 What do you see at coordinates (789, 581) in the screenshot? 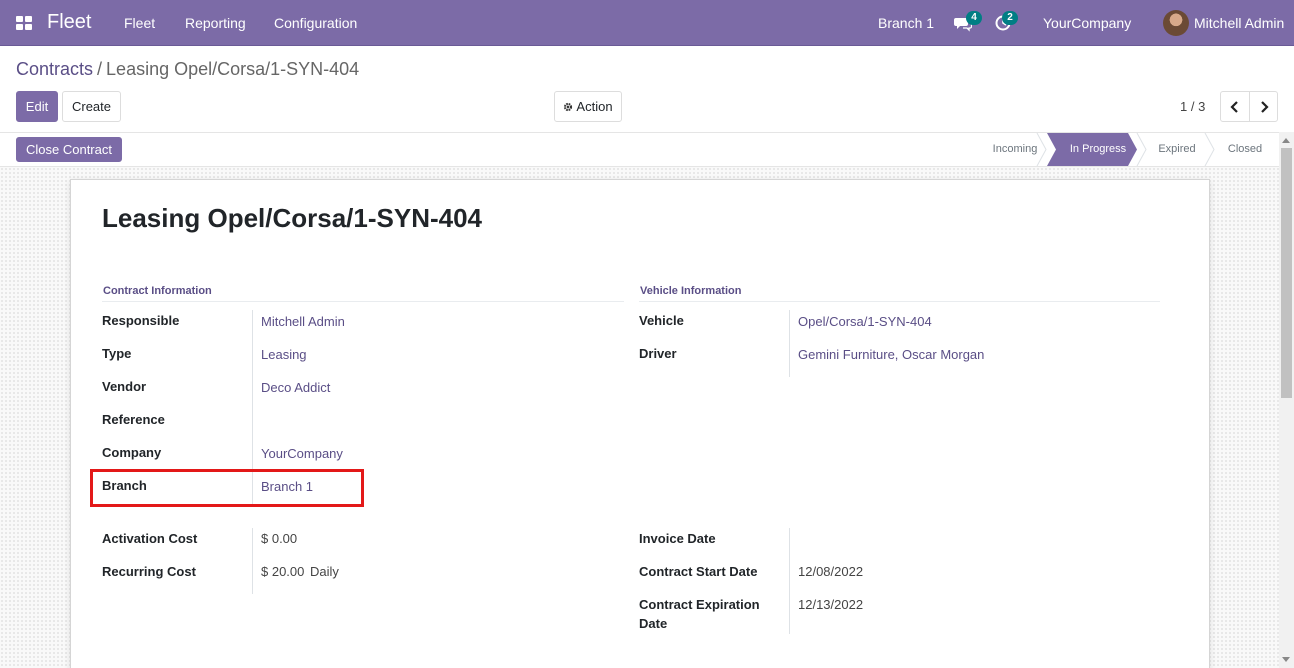
I see `dates-fields-divider` at bounding box center [789, 581].